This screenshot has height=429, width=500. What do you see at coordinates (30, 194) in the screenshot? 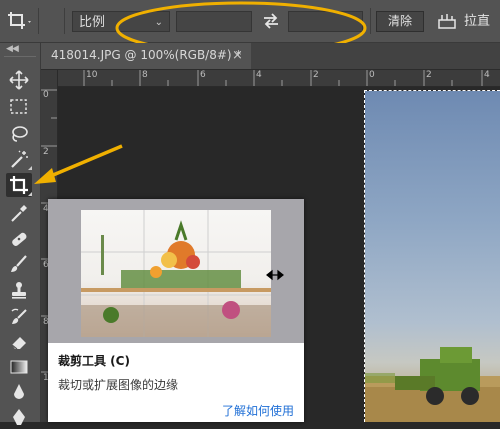
I see `more-tools-indicator` at bounding box center [30, 194].